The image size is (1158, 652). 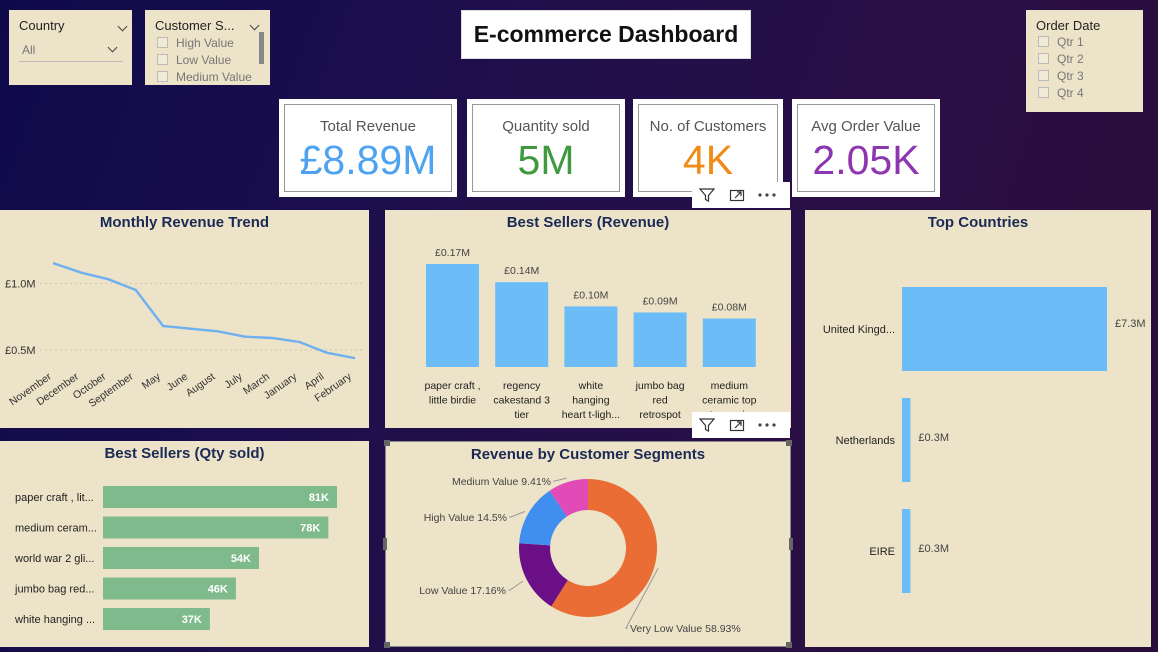 What do you see at coordinates (660, 386) in the screenshot?
I see `category-label: jumbo bag` at bounding box center [660, 386].